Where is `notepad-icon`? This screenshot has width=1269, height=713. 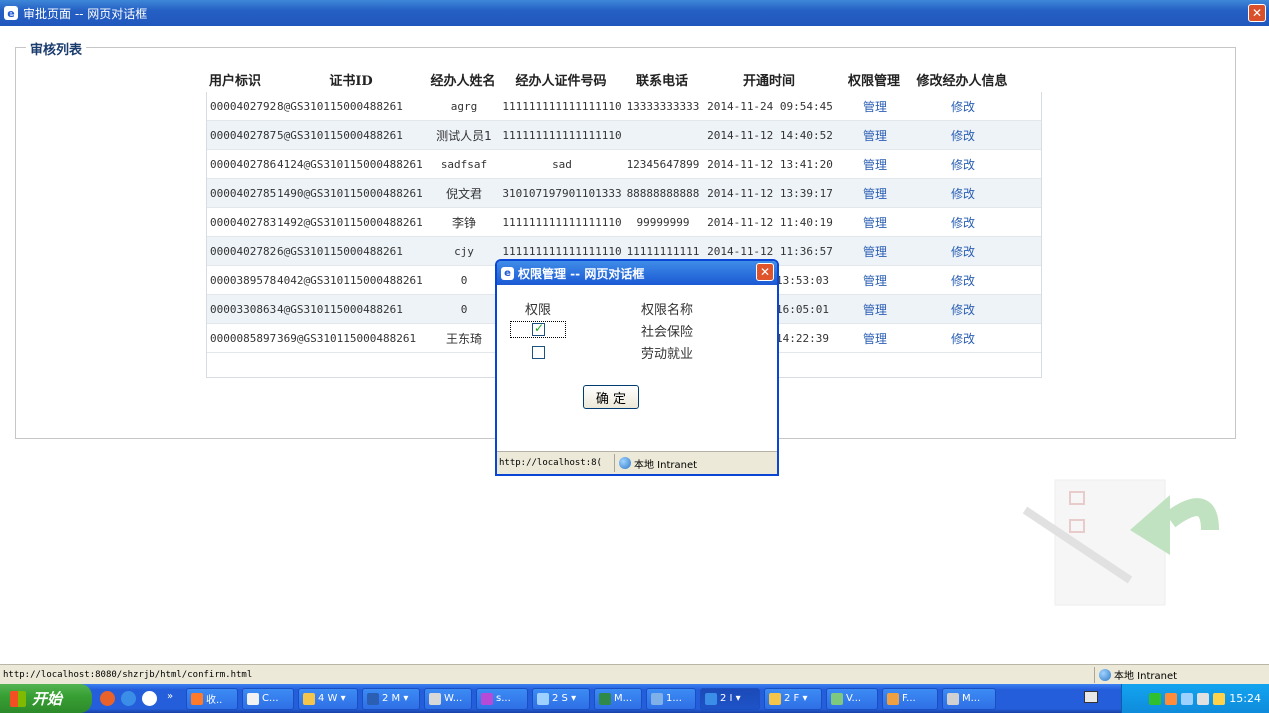 notepad-icon is located at coordinates (253, 698).